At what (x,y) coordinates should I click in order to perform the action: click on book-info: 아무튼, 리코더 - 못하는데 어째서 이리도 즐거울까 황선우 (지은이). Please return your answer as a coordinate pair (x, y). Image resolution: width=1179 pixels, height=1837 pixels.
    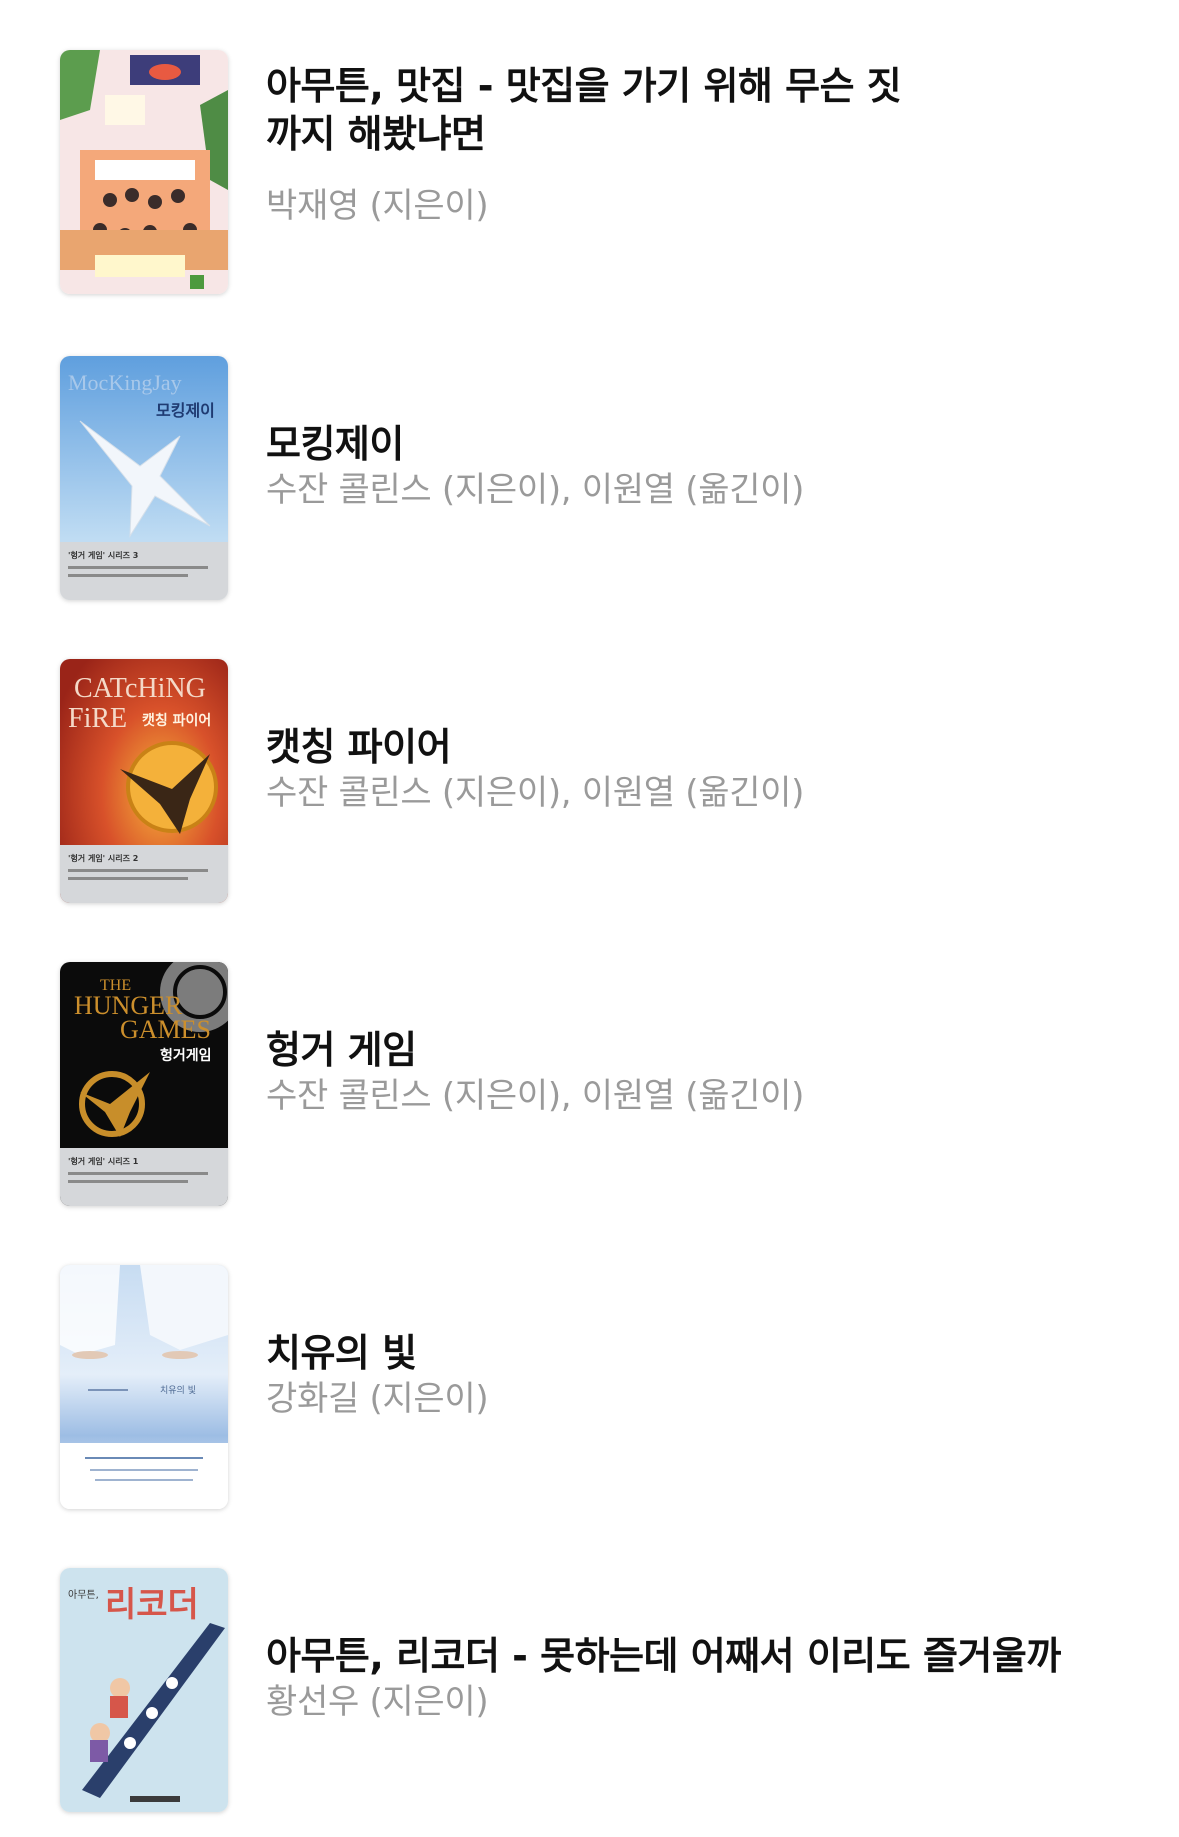
    Looking at the image, I should click on (706, 1678).